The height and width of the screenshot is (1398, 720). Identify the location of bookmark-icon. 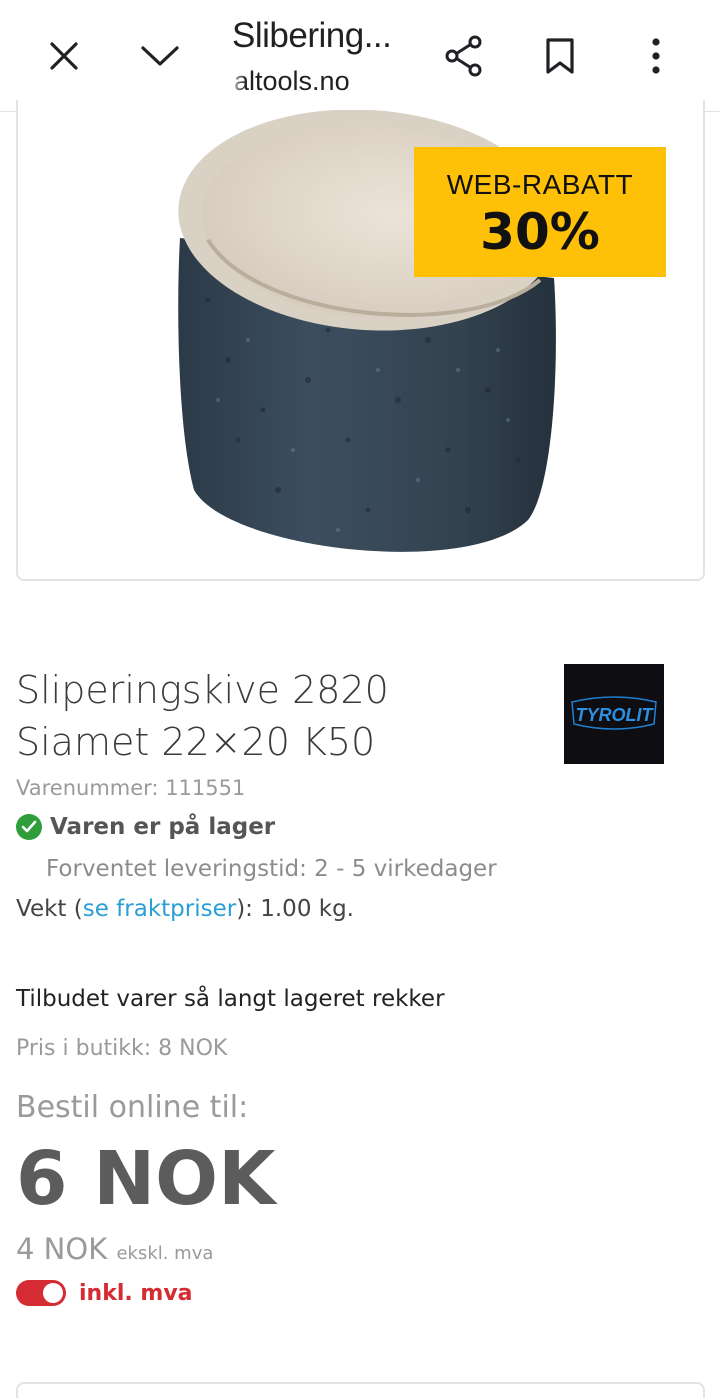
(560, 56).